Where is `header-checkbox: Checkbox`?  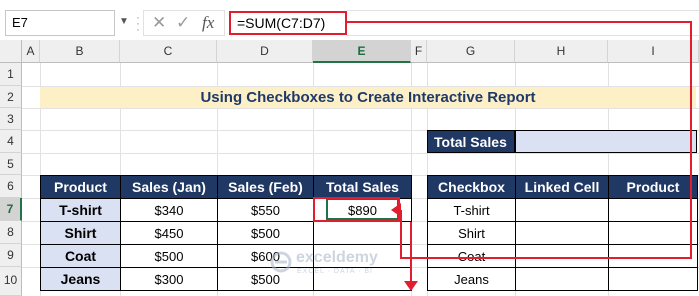
header-checkbox: Checkbox is located at coordinates (471, 187).